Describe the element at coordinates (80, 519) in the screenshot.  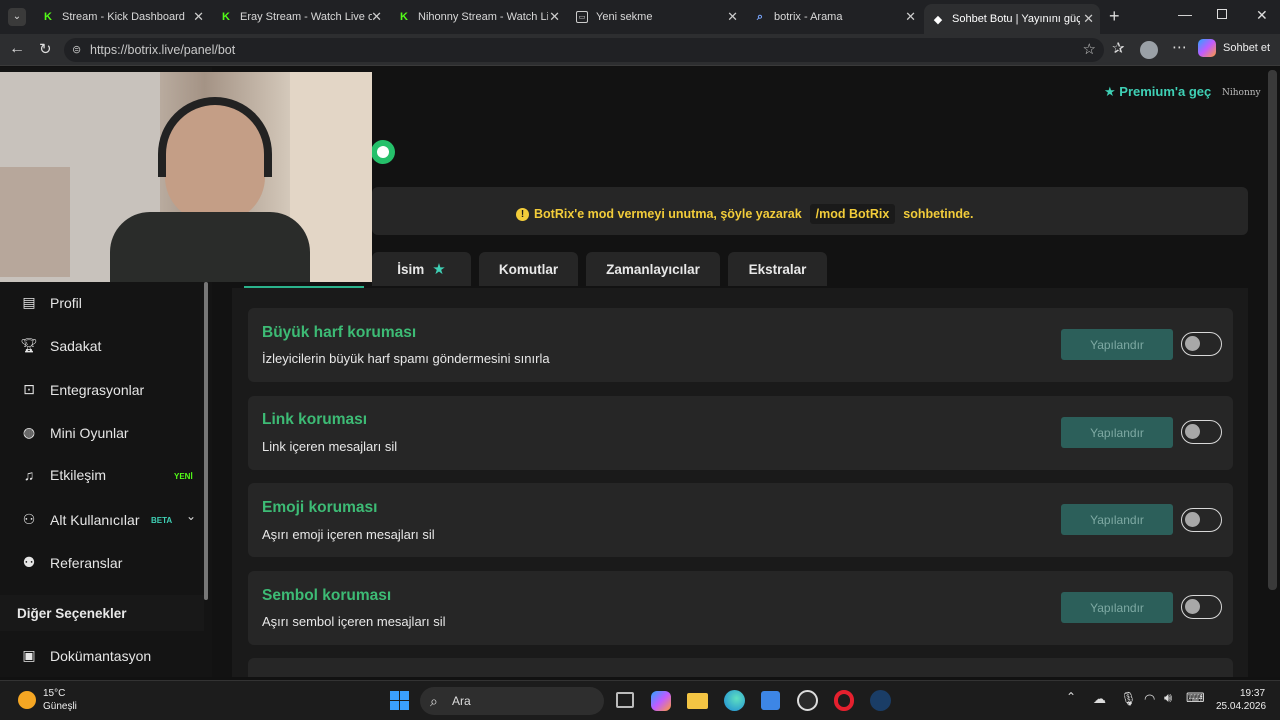
I see `sidebar-item-sub-users: ⚇ Alt Kullanıcılar` at that location.